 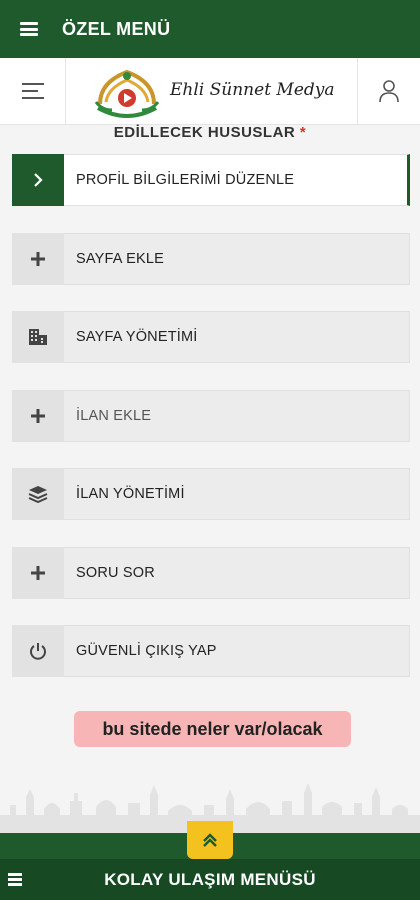 I want to click on menu-item-add-page: SAYFA EKLE, so click(x=211, y=258).